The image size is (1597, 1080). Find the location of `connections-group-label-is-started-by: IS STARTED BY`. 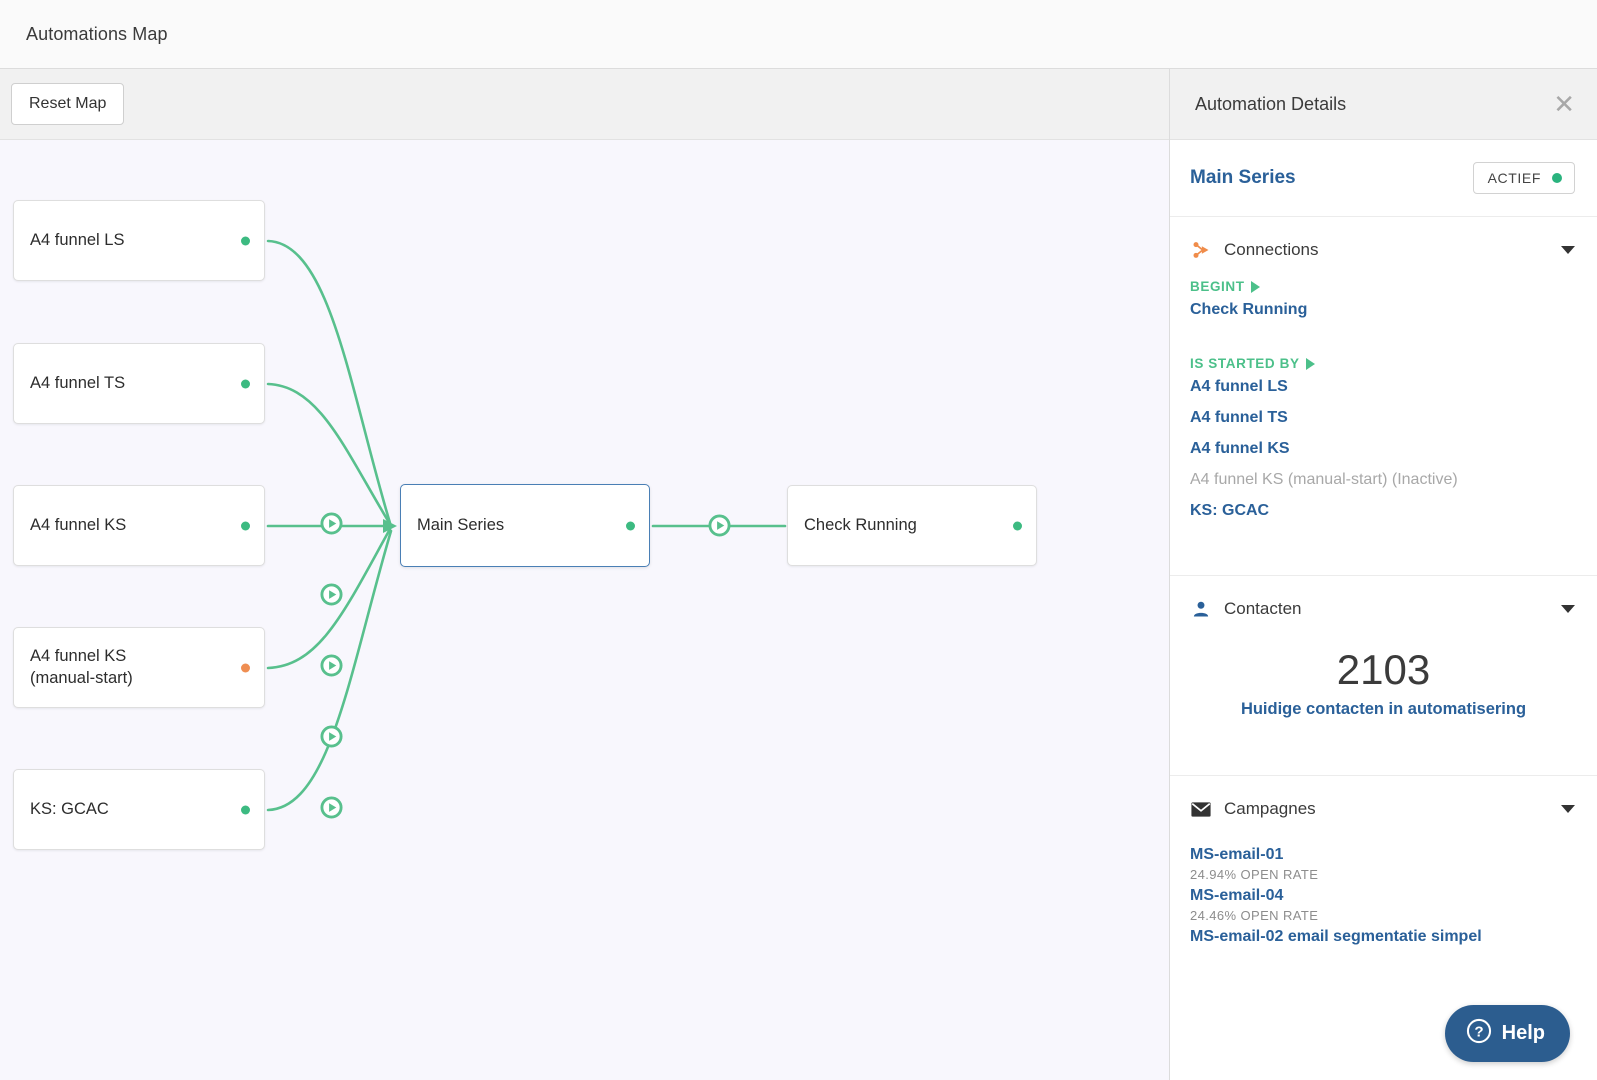

connections-group-label-is-started-by: IS STARTED BY is located at coordinates (1383, 363).